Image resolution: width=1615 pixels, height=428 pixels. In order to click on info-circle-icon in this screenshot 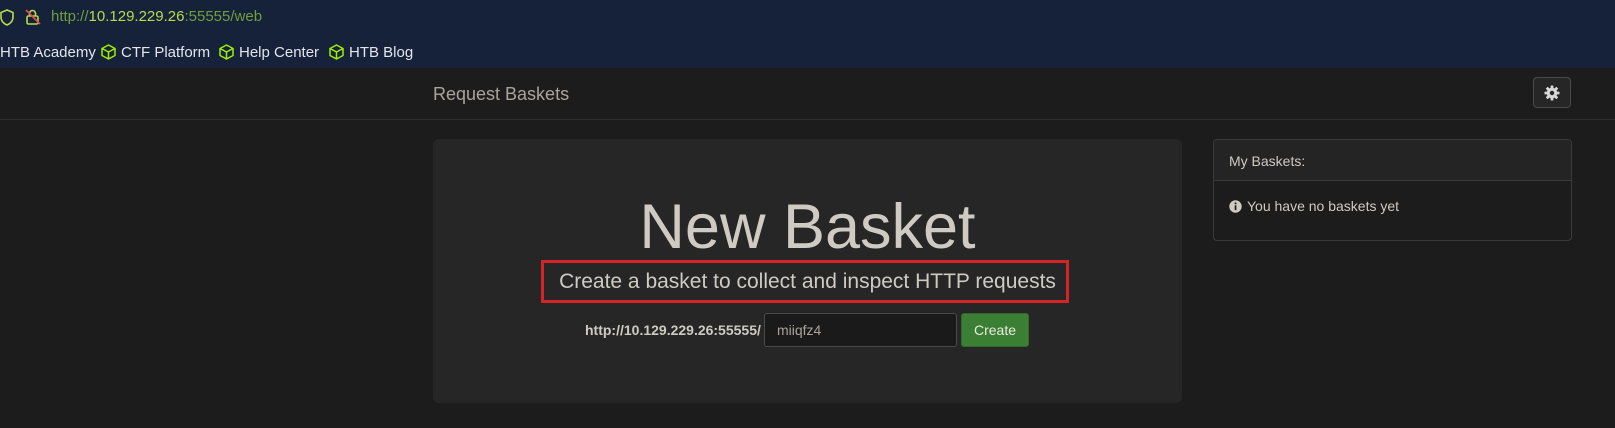, I will do `click(1235, 206)`.